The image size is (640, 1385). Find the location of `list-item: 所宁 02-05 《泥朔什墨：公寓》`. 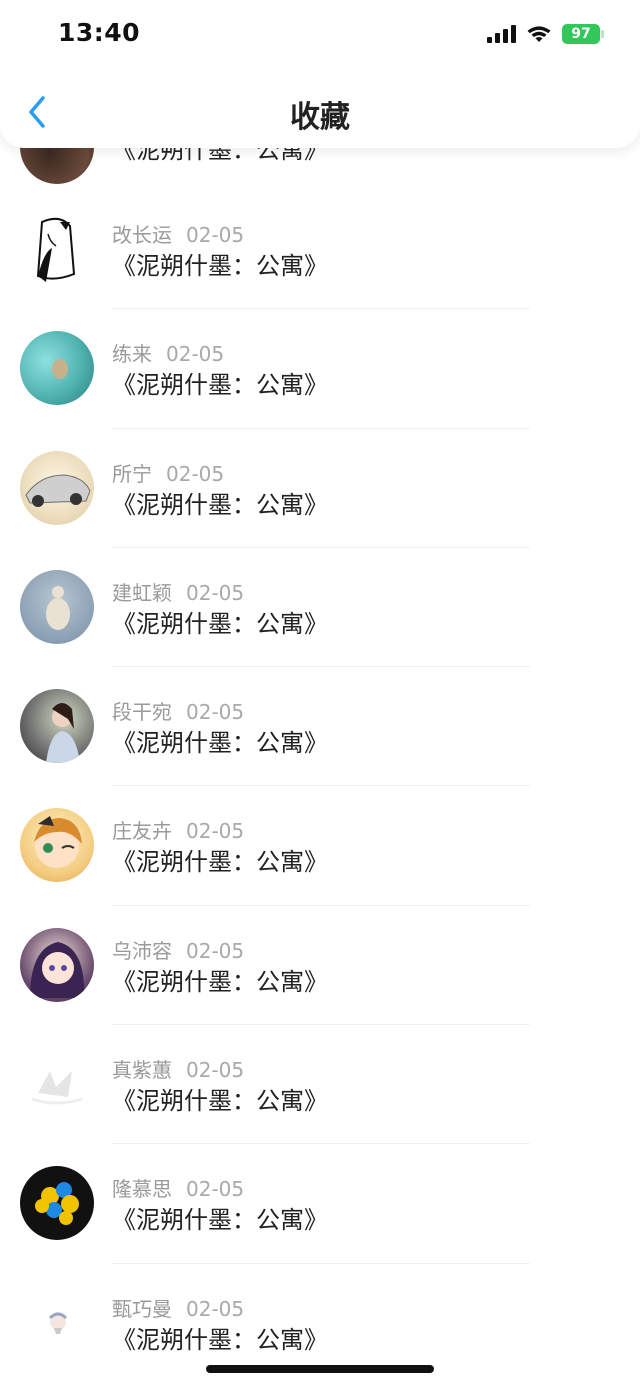

list-item: 所宁 02-05 《泥朔什墨：公寓》 is located at coordinates (320, 488).